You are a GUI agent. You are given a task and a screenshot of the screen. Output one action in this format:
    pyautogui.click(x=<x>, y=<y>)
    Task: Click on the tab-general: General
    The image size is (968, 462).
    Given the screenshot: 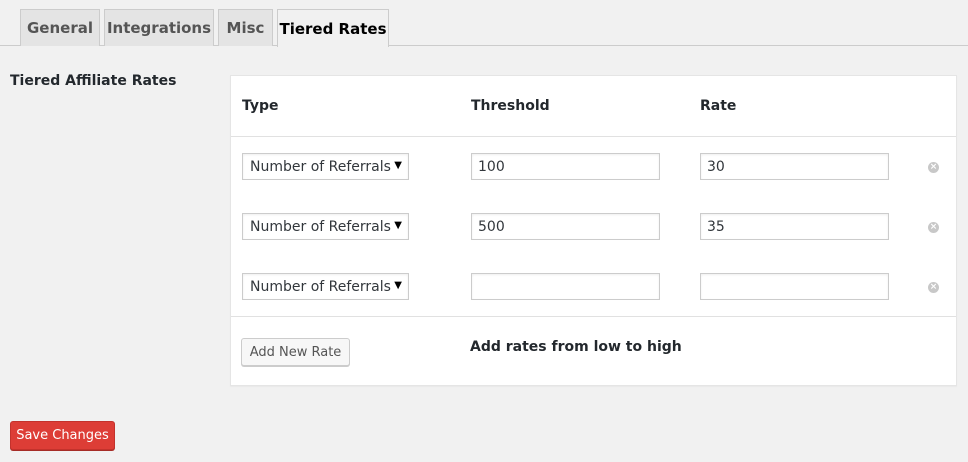 What is the action you would take?
    pyautogui.click(x=60, y=27)
    